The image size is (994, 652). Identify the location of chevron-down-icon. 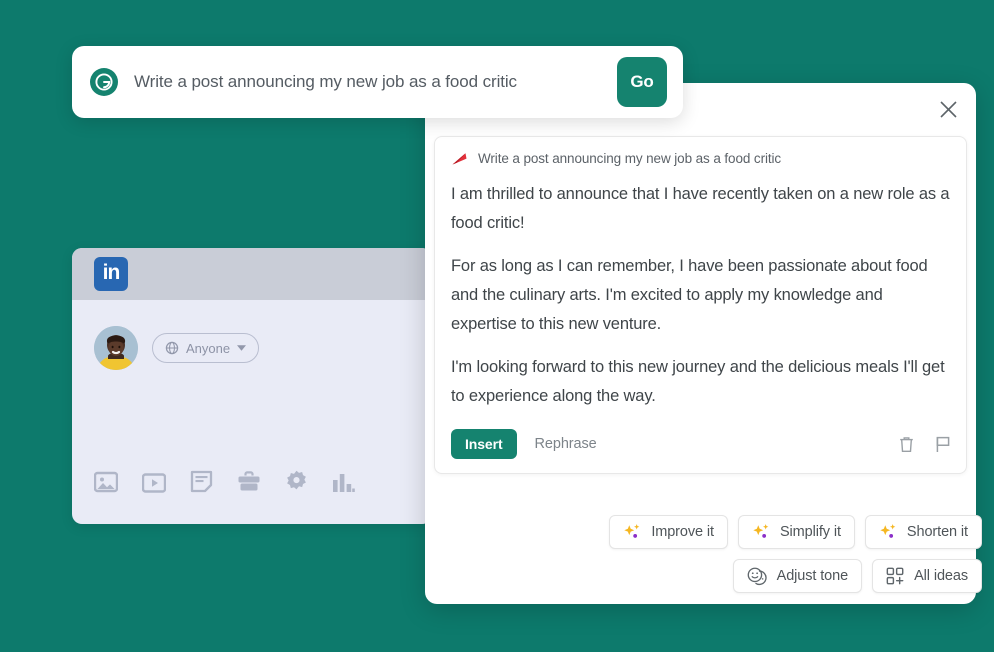
(242, 348).